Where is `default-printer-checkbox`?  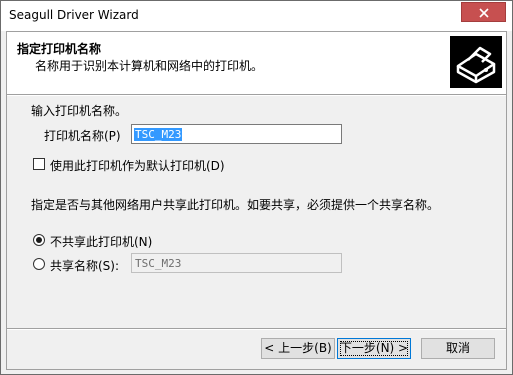 default-printer-checkbox is located at coordinates (39, 164).